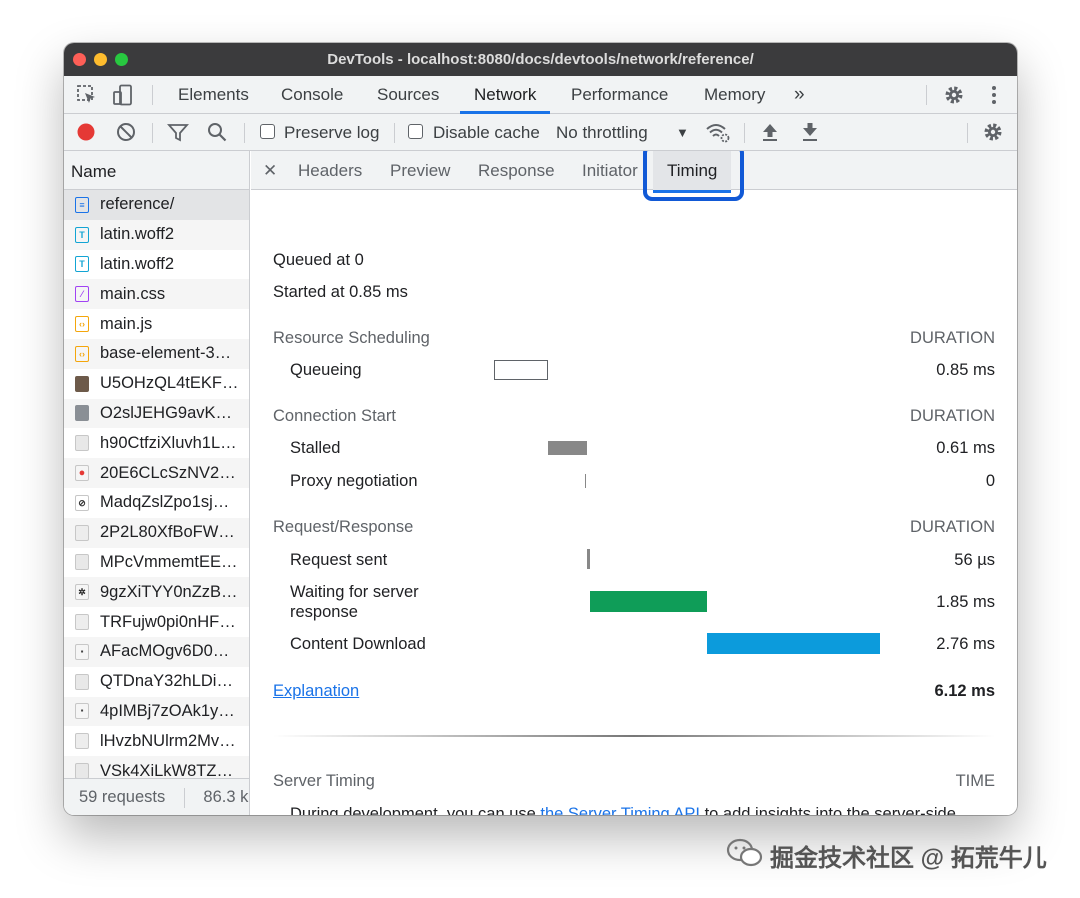  Describe the element at coordinates (693, 176) in the screenshot. I see `timing-tab-highlight-outline` at that location.